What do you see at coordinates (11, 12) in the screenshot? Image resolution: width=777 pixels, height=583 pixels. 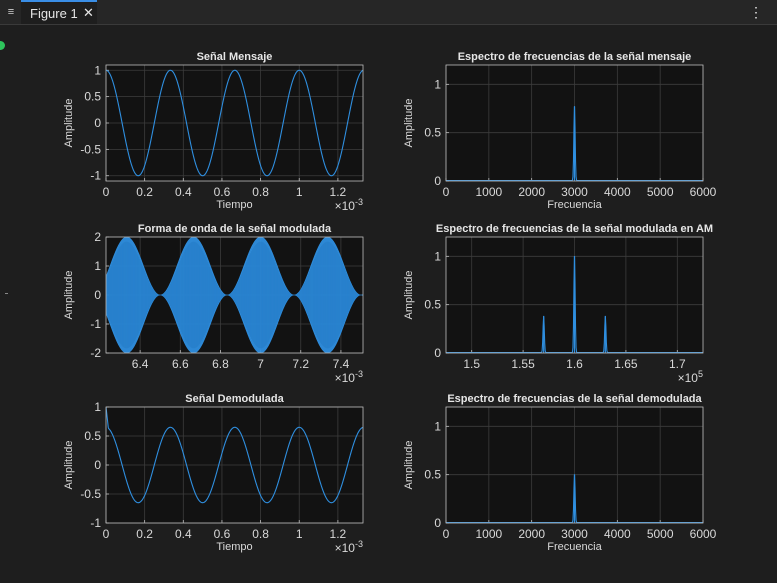 I see `hamburger-menu-icon: ≡` at bounding box center [11, 12].